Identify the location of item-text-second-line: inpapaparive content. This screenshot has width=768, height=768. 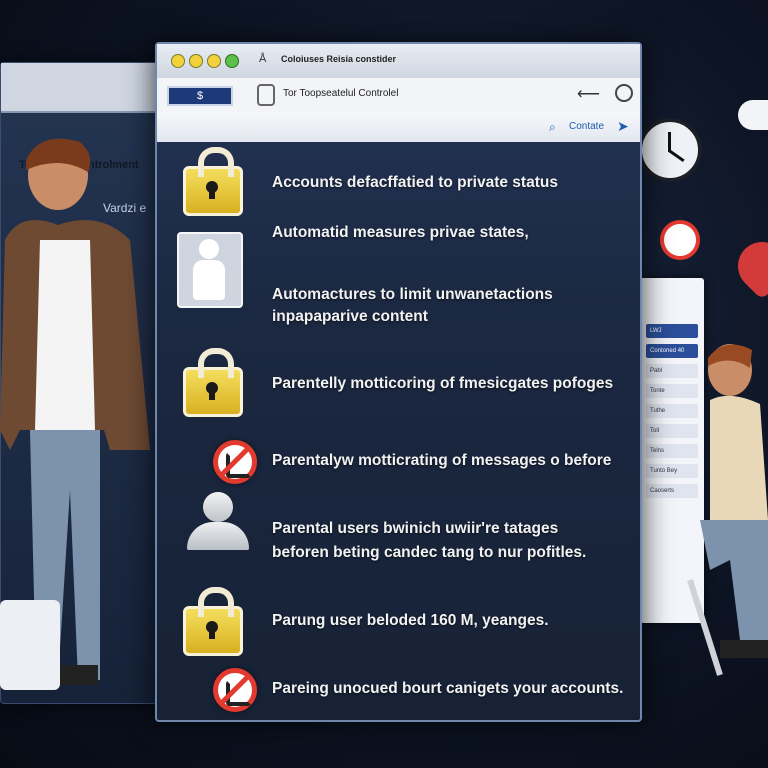
(350, 316).